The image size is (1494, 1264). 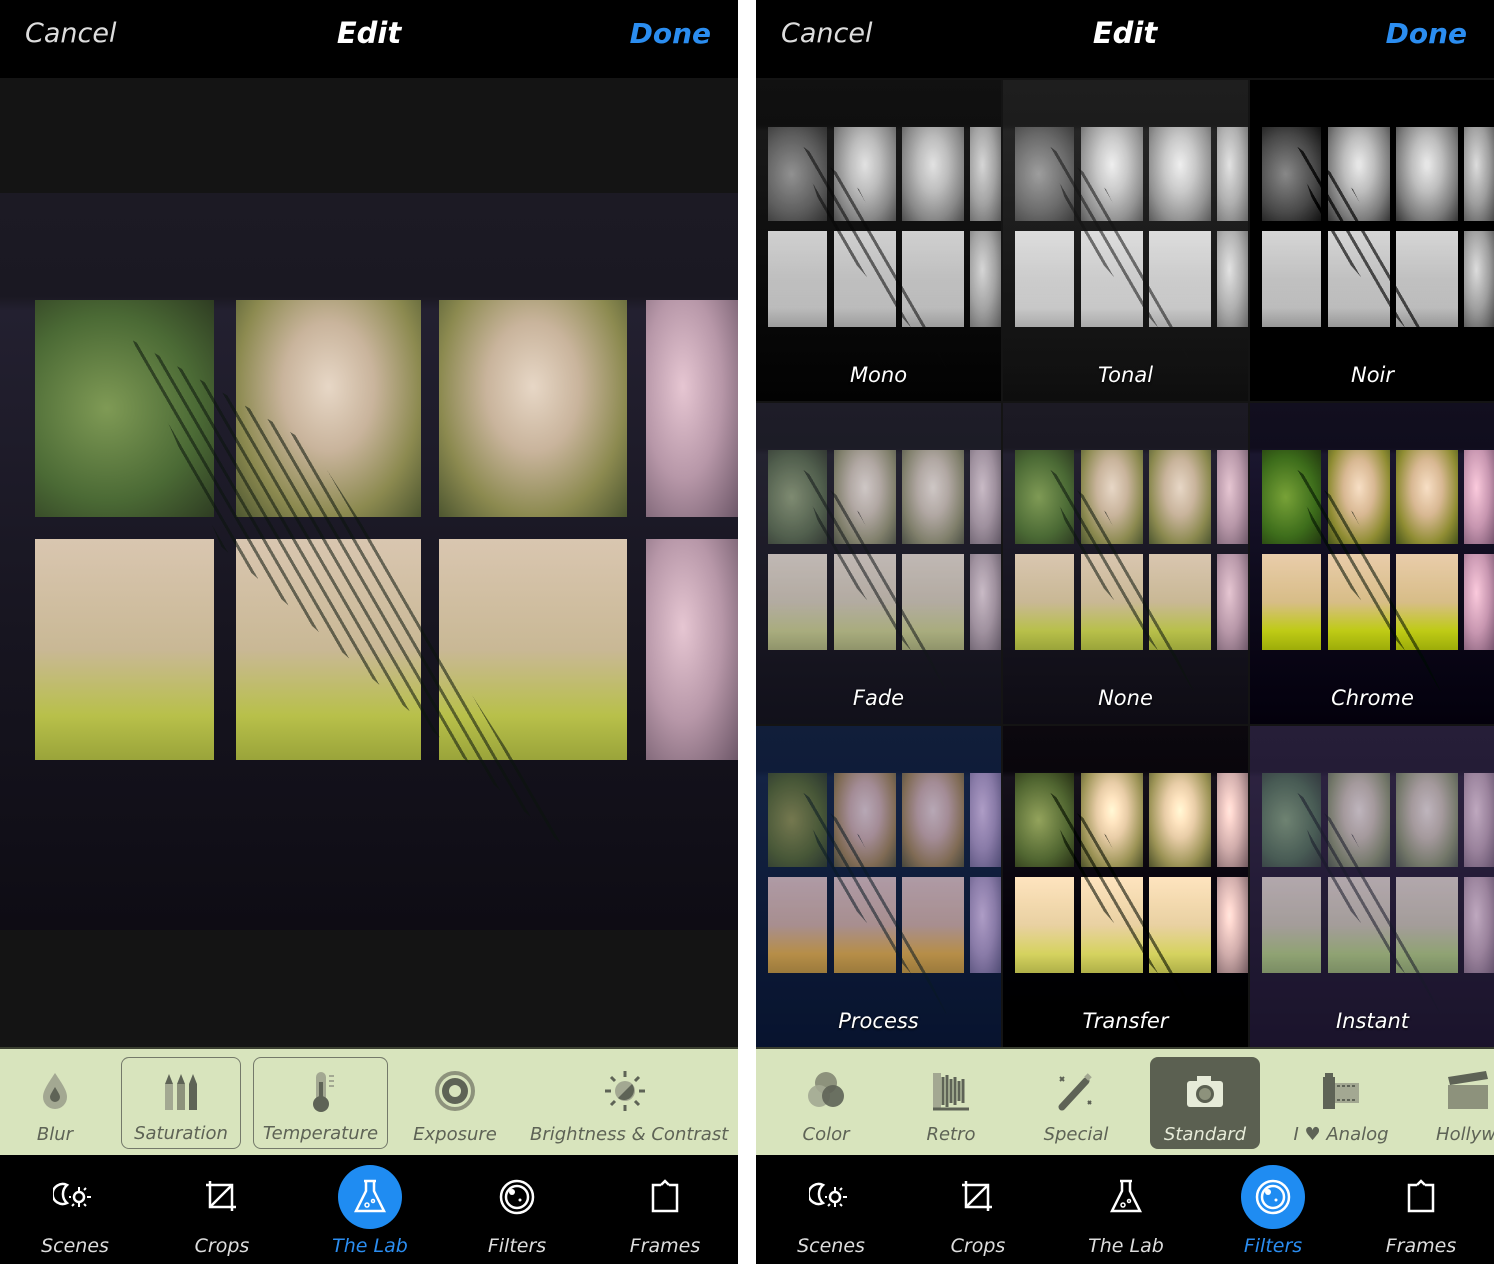 I want to click on bottom-nav: Scenes Crops The Lab Filters Frames, so click(x=369, y=1209).